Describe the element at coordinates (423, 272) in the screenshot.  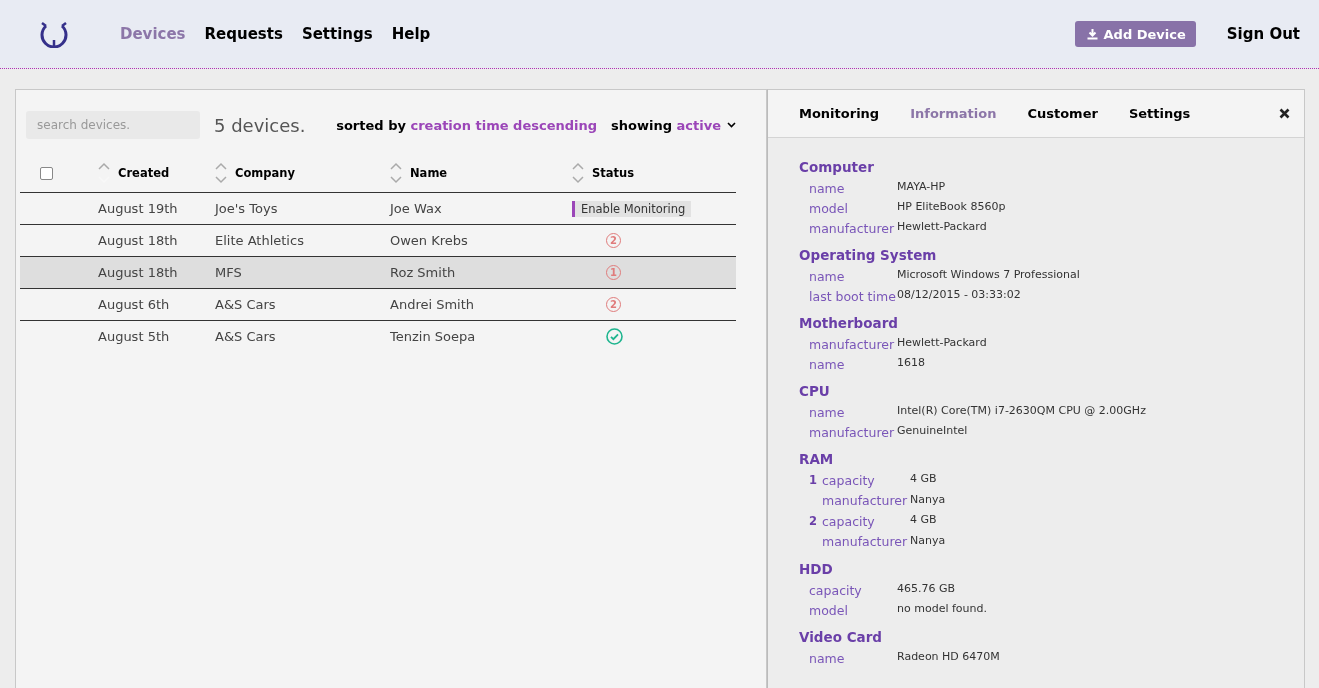
I see `name-cell-text: Roz Smith` at that location.